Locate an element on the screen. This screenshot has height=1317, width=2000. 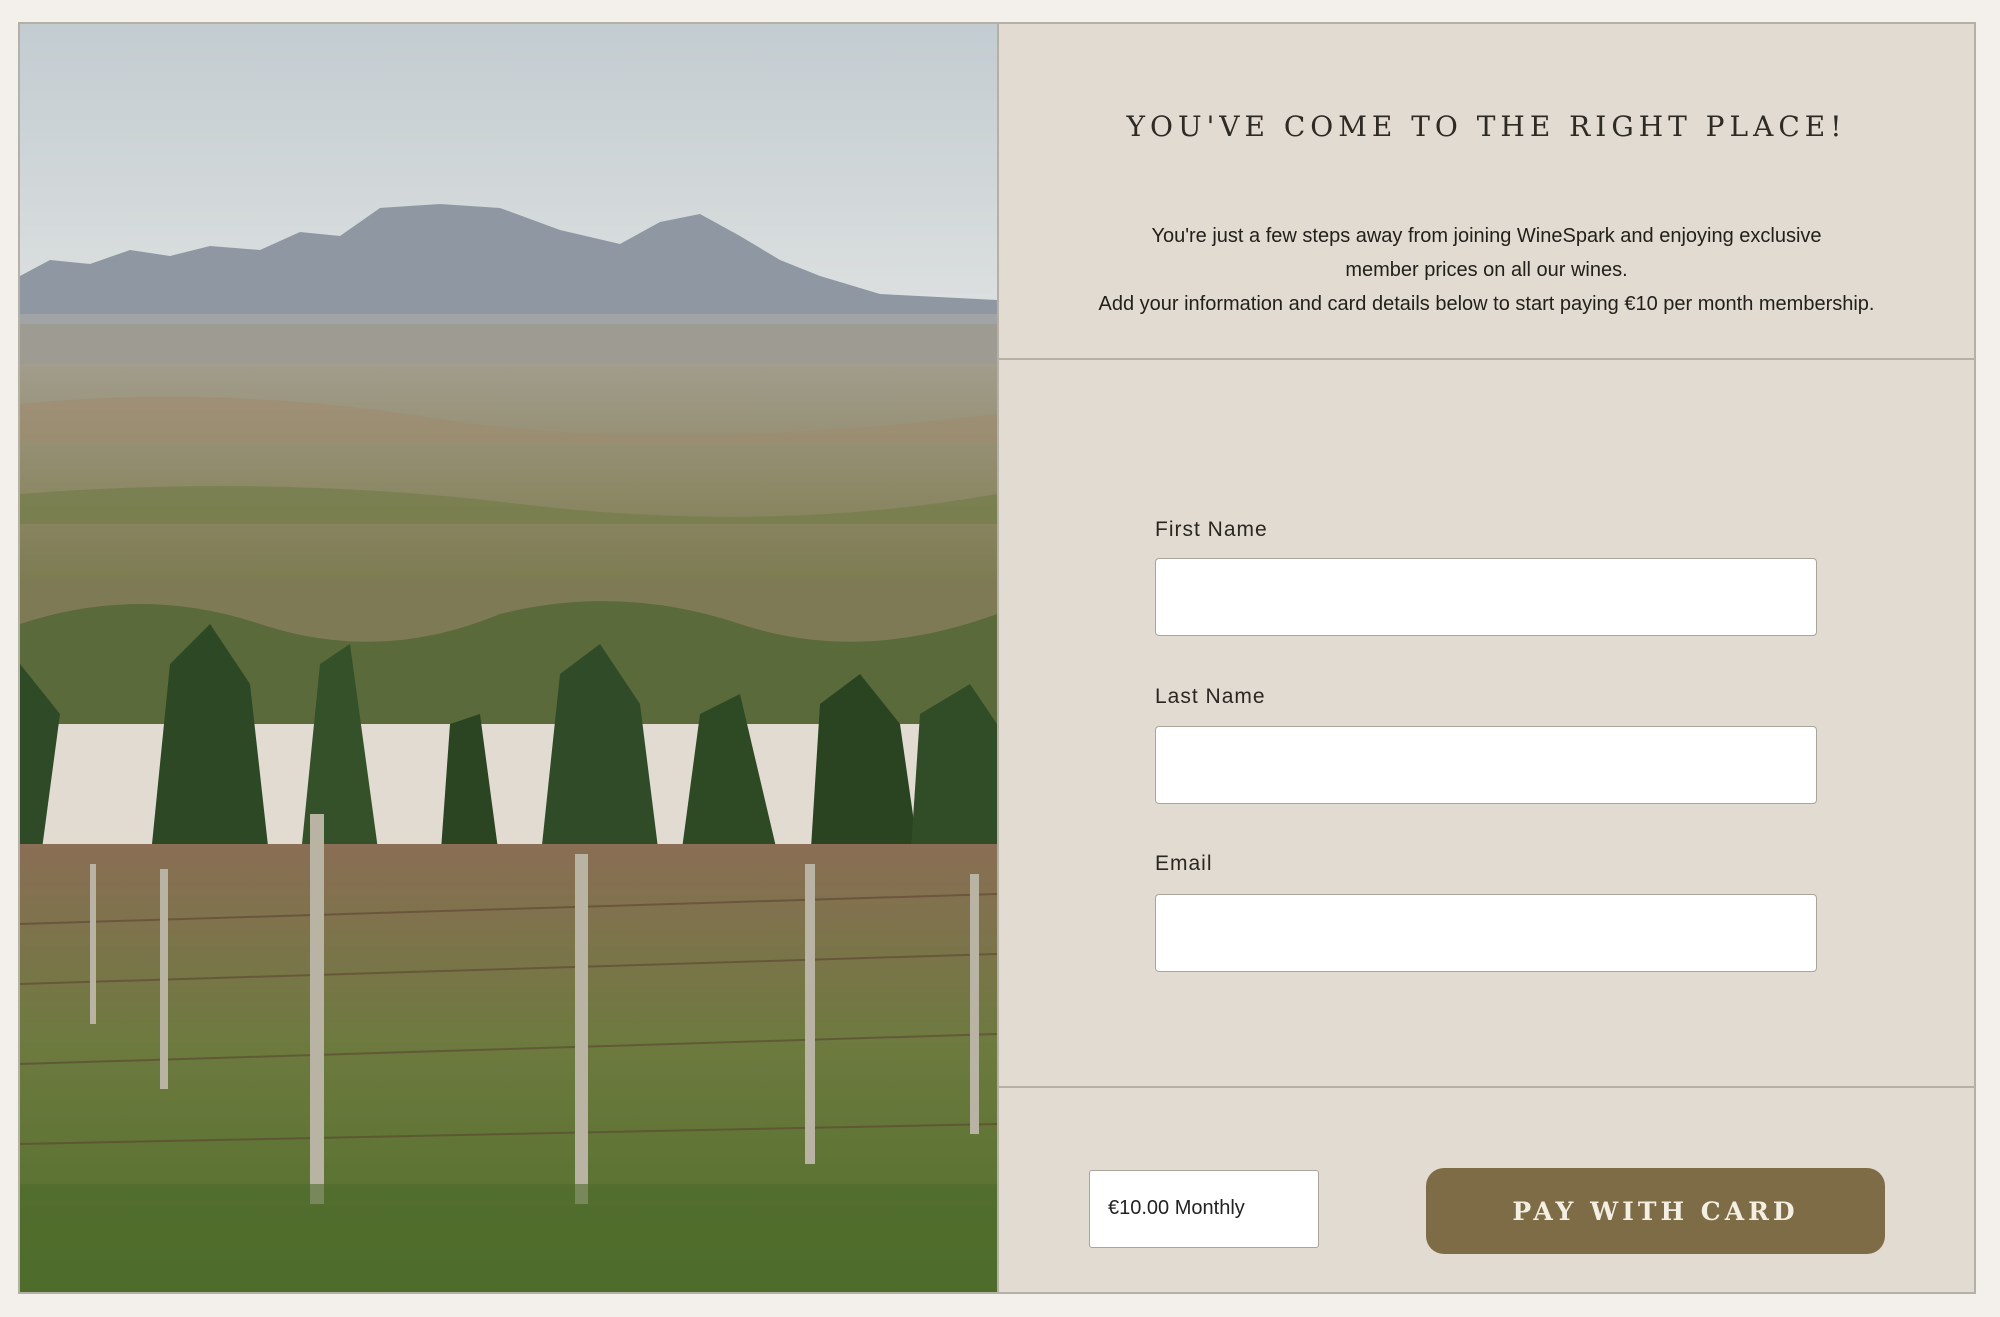
email-label: Email is located at coordinates (1184, 863).